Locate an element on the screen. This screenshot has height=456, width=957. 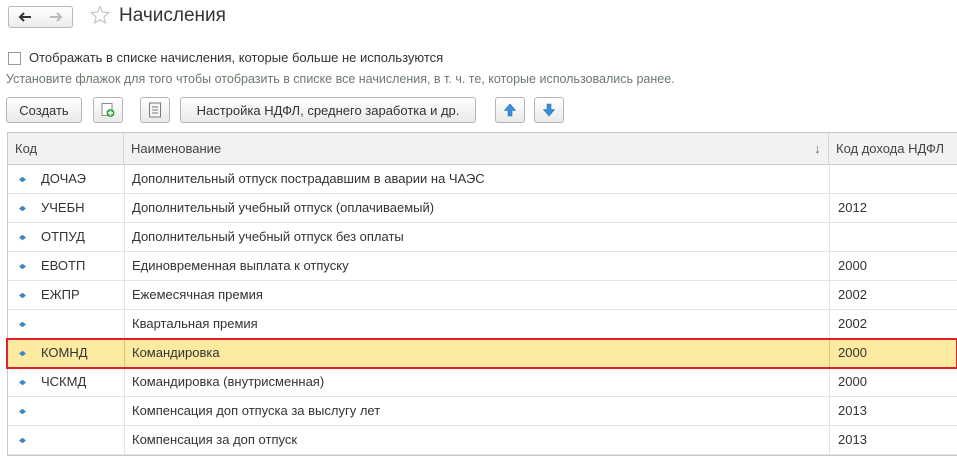
ndfl-settings-button: Настройка НДФЛ, среднего заработка и др. is located at coordinates (328, 110).